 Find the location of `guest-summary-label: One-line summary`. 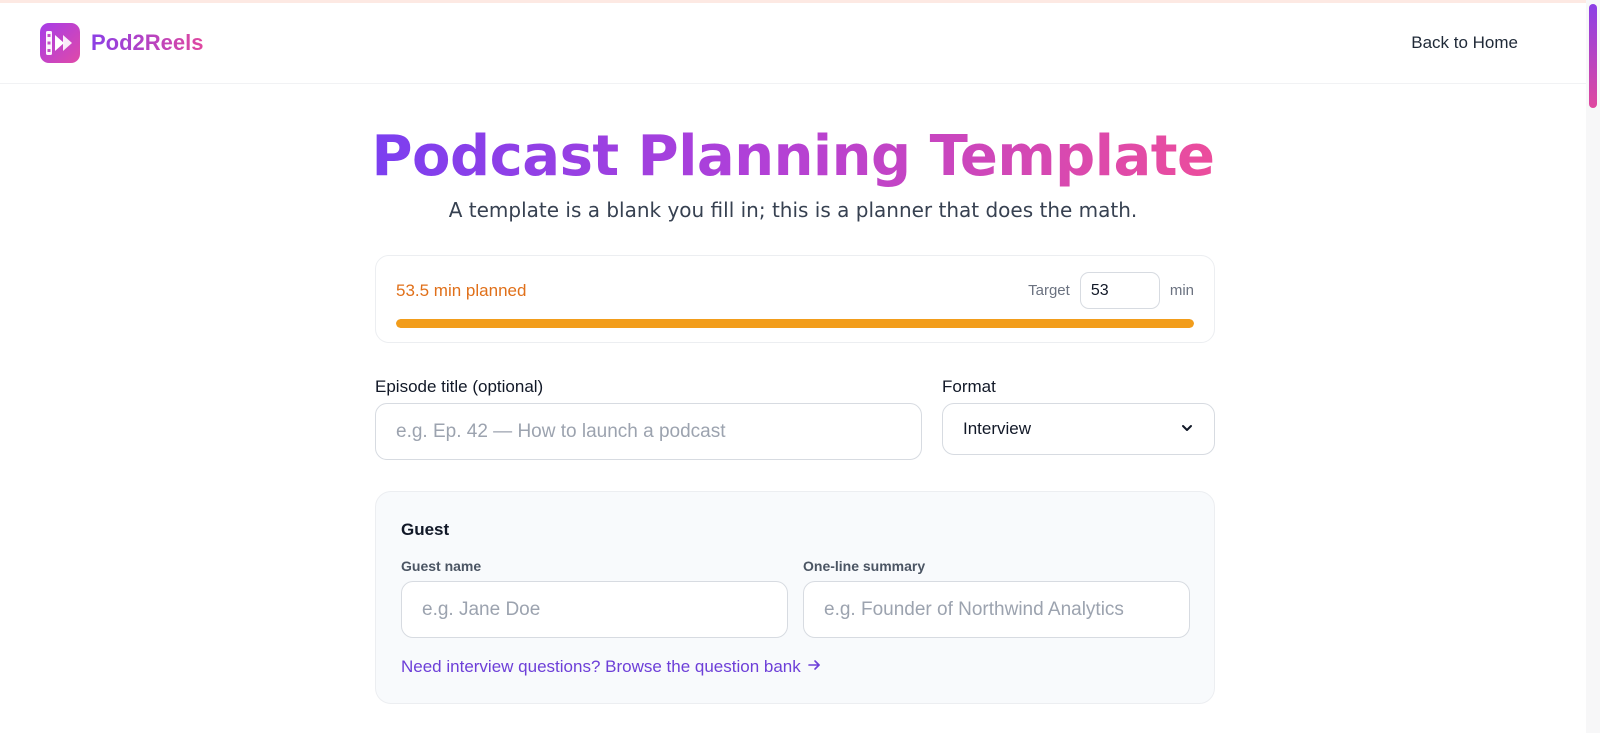

guest-summary-label: One-line summary is located at coordinates (864, 566).